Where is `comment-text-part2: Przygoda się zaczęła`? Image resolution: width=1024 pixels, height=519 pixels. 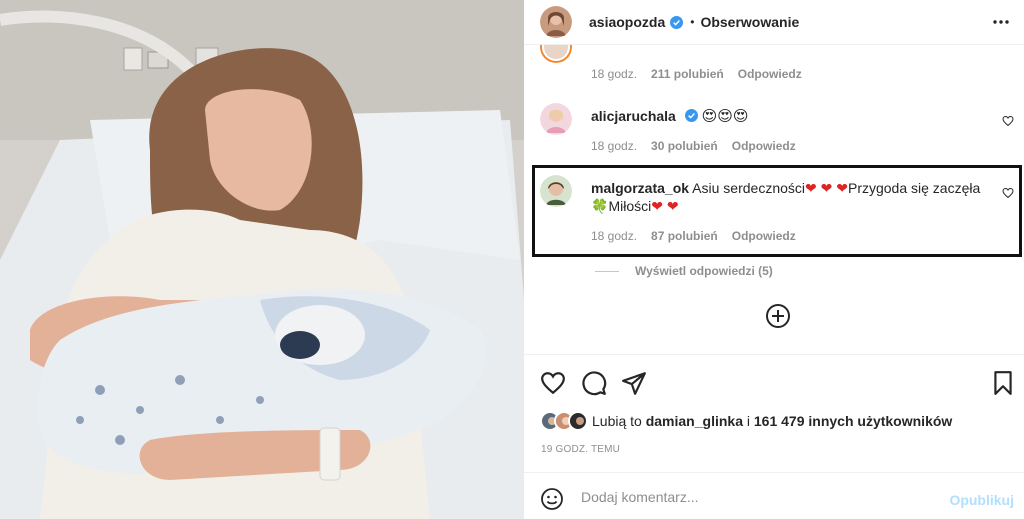
comment-text-part2: Przygoda się zaczęła is located at coordinates (914, 188).